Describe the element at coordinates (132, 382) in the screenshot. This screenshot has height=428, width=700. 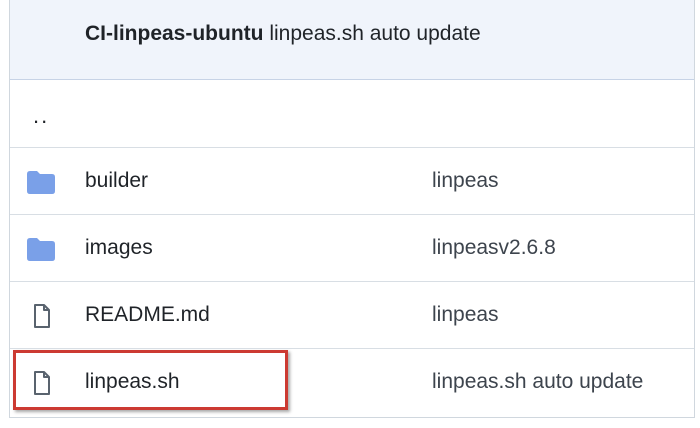
I see `file-name: linpeas.sh` at that location.